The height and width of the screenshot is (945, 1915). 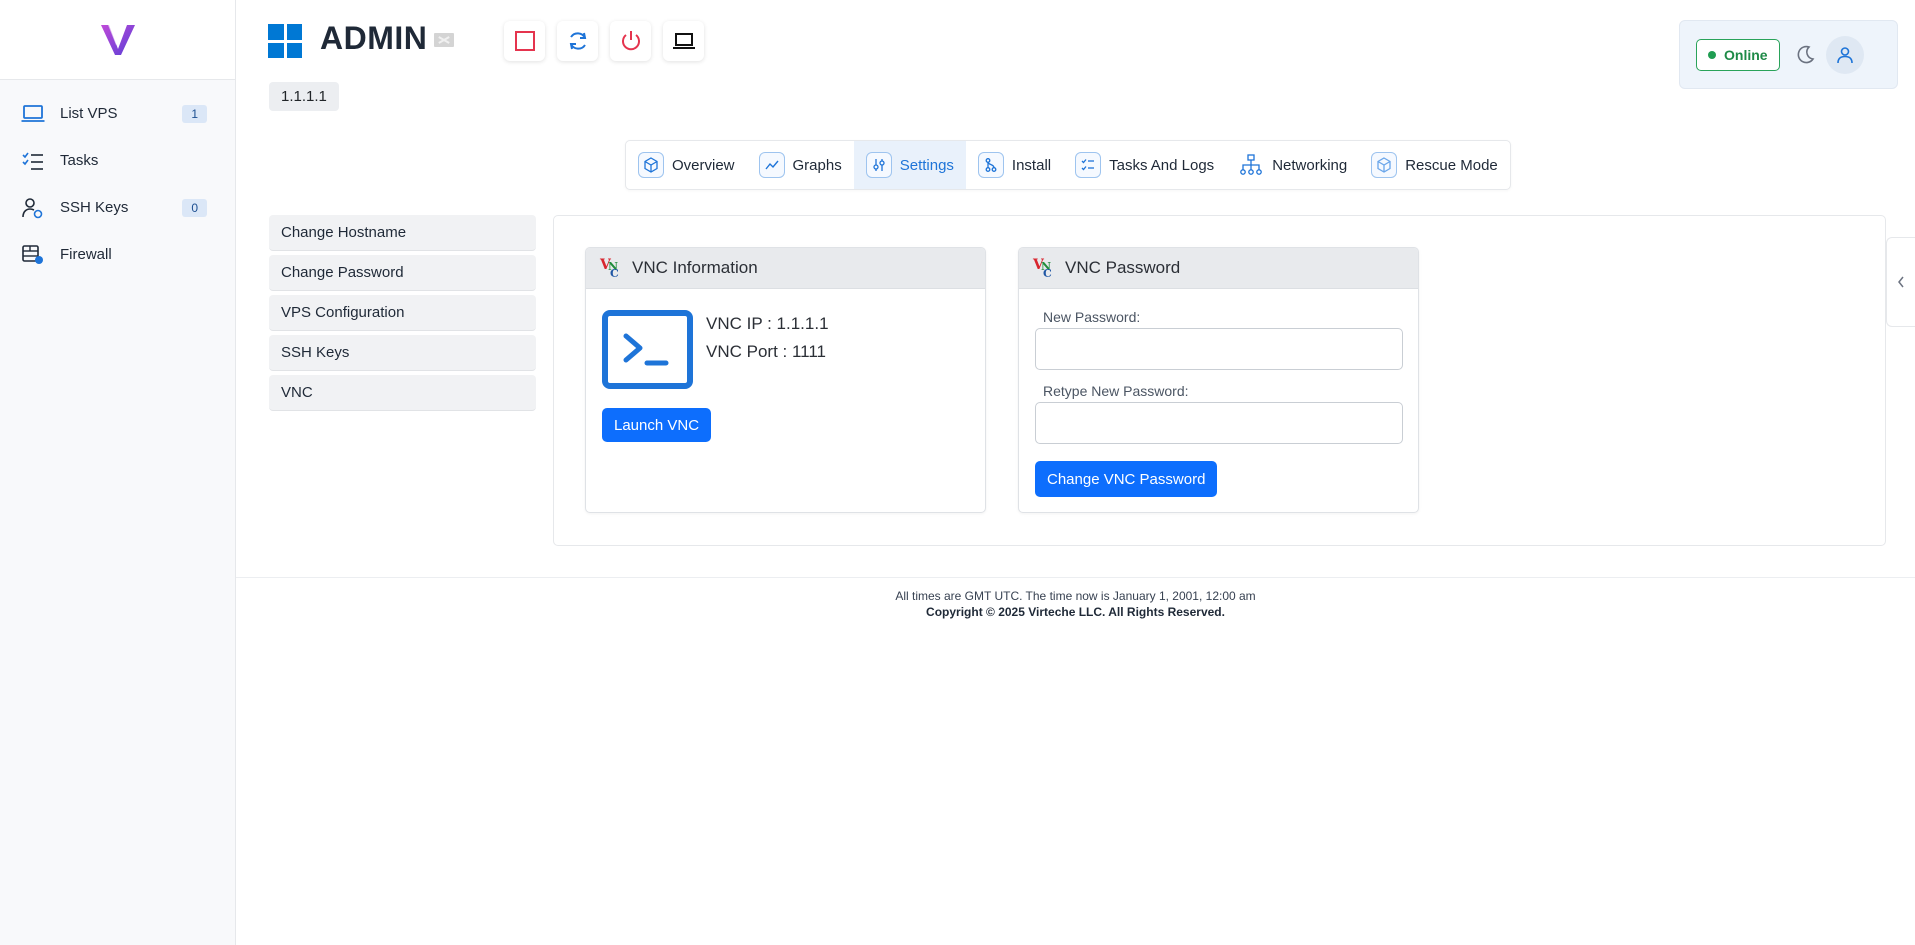 I want to click on flag-icon, so click(x=444, y=40).